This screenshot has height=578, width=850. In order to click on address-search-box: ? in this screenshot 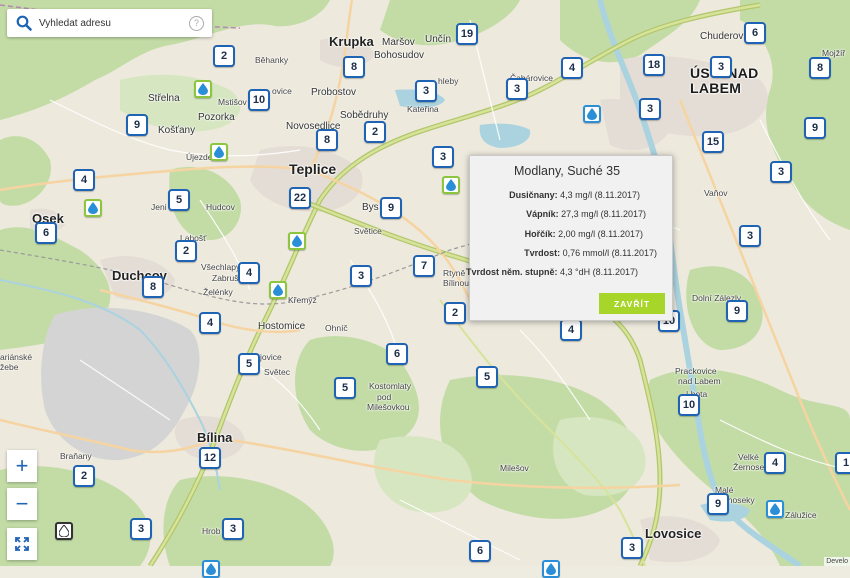, I will do `click(109, 23)`.